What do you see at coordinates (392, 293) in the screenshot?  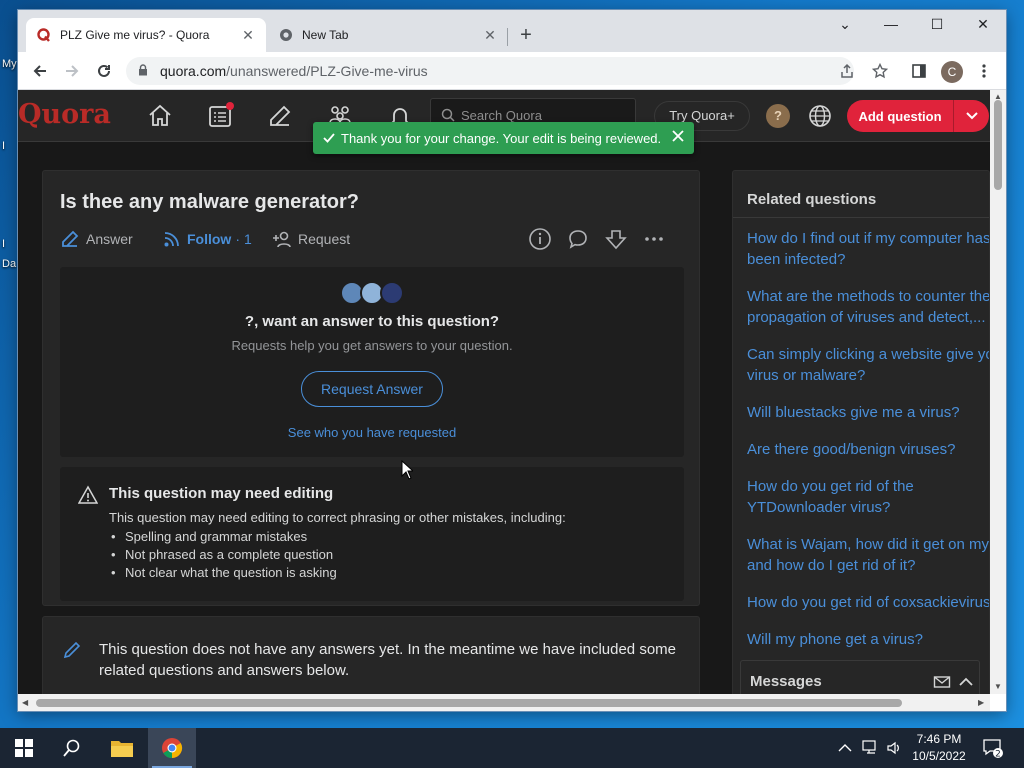 I see `avatar` at bounding box center [392, 293].